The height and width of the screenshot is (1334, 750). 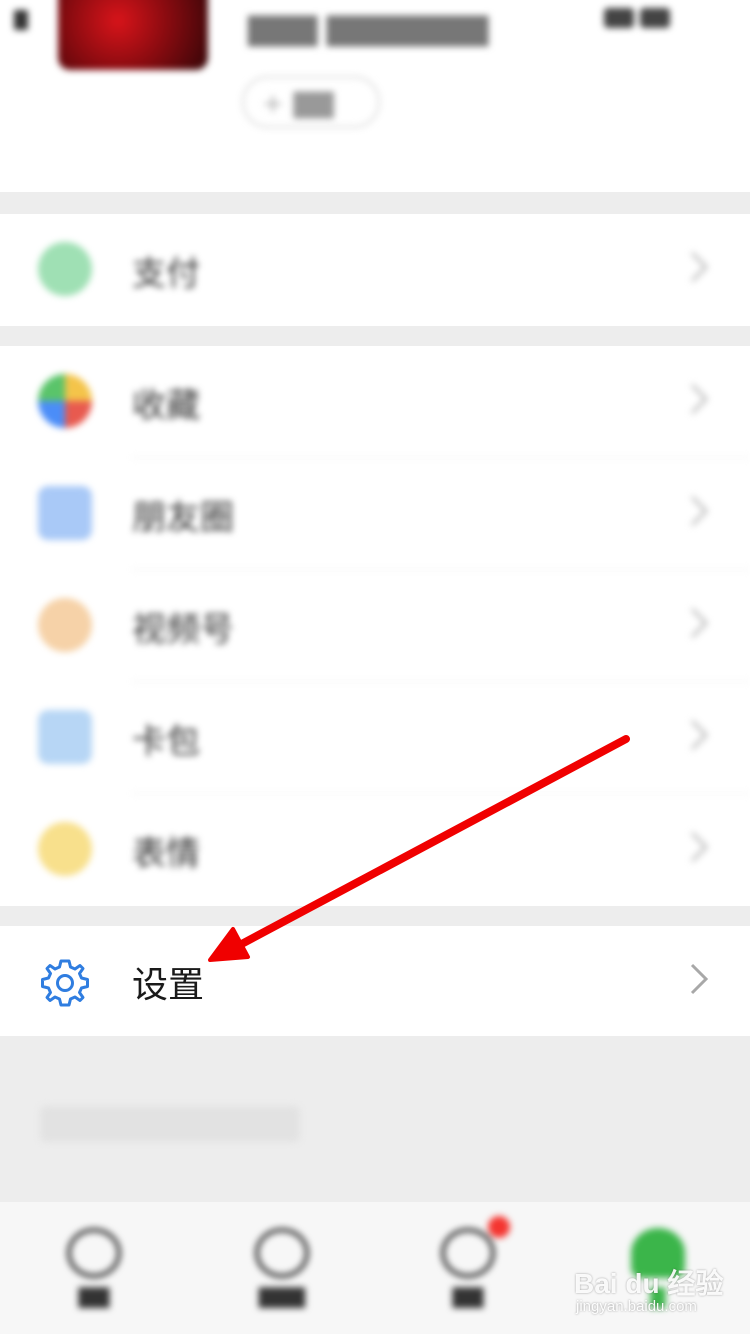 I want to click on menu-item-favorites: 收藏, so click(x=375, y=402).